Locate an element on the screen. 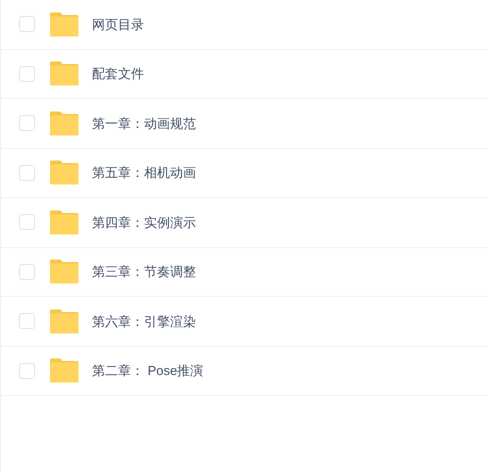 The width and height of the screenshot is (488, 472). folder-name: 第三章：节奏调整 is located at coordinates (144, 272).